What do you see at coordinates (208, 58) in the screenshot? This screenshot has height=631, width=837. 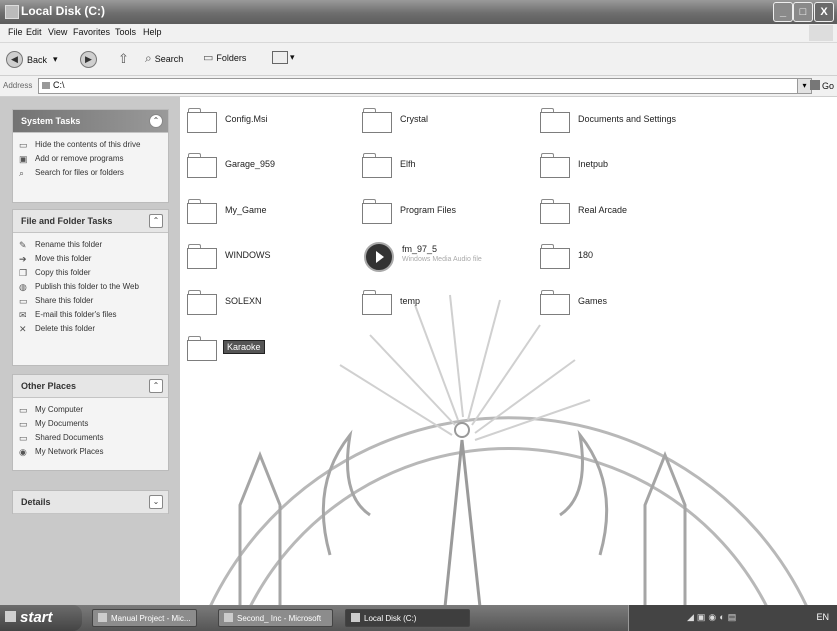 I see `folders-icon: ▭` at bounding box center [208, 58].